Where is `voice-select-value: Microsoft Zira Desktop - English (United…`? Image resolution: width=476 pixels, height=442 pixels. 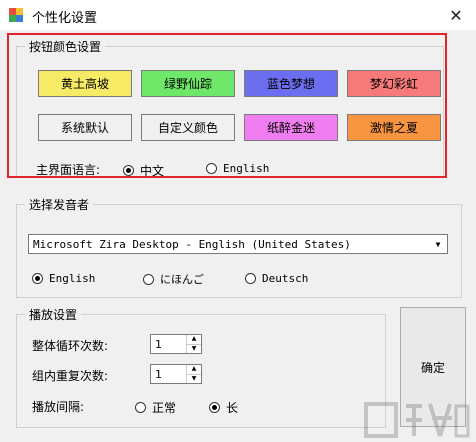
voice-select-value: Microsoft Zira Desktop - English (United… is located at coordinates (192, 244).